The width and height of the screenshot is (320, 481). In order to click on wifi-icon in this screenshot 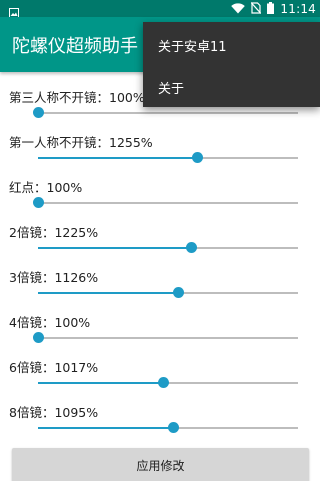, I will do `click(238, 9)`.